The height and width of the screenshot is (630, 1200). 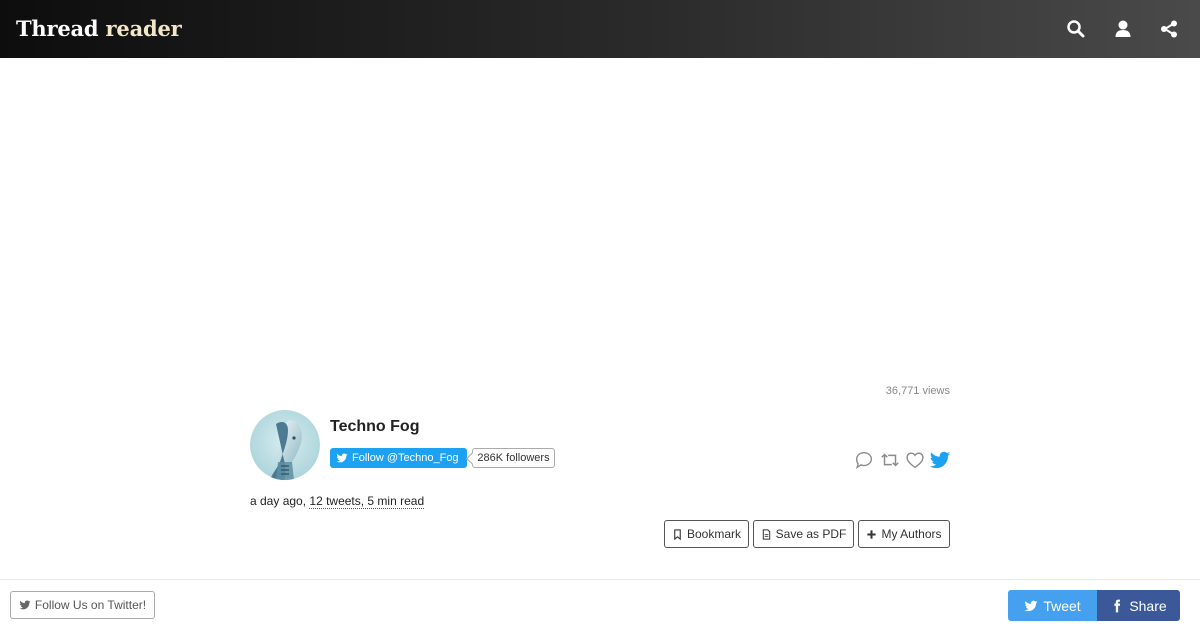 I want to click on share-label: Share, so click(x=1148, y=605).